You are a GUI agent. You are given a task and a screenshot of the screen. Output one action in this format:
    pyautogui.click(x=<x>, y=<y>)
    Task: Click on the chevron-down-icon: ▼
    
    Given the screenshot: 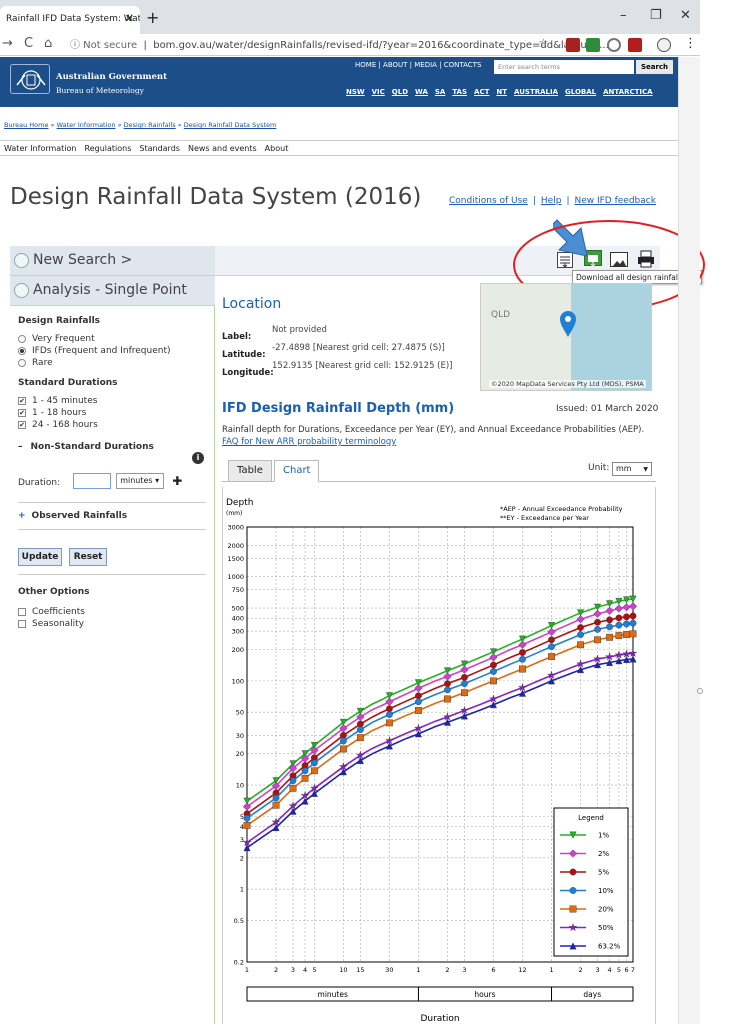 What is the action you would take?
    pyautogui.click(x=645, y=469)
    